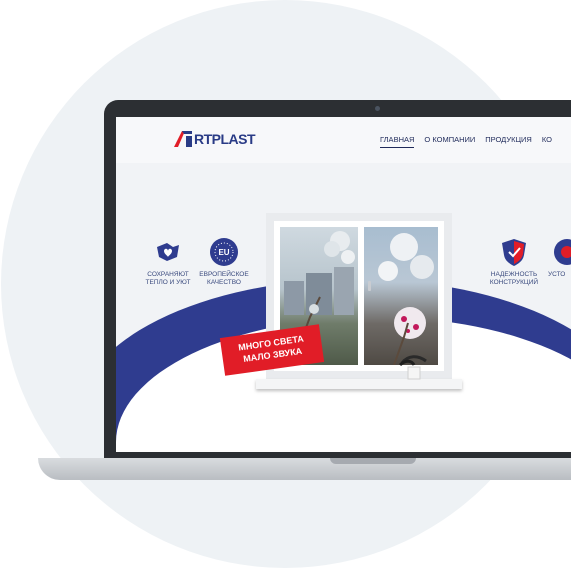 The width and height of the screenshot is (571, 569). What do you see at coordinates (547, 141) in the screenshot?
I see `nav-item-partial: КО` at bounding box center [547, 141].